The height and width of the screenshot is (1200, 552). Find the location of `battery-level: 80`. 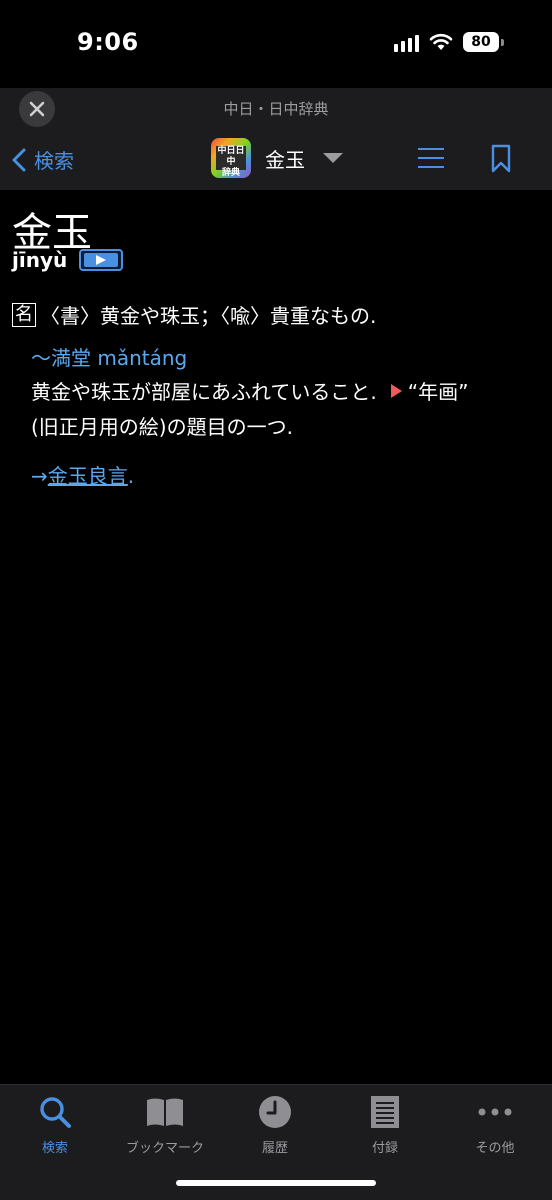

battery-level: 80 is located at coordinates (481, 42).